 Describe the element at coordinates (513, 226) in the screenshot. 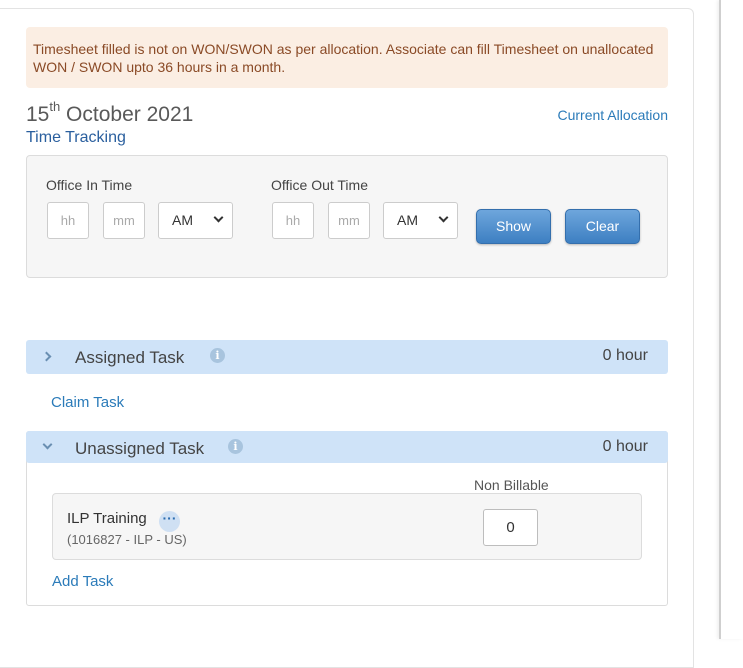

I see `show-button: Show` at that location.